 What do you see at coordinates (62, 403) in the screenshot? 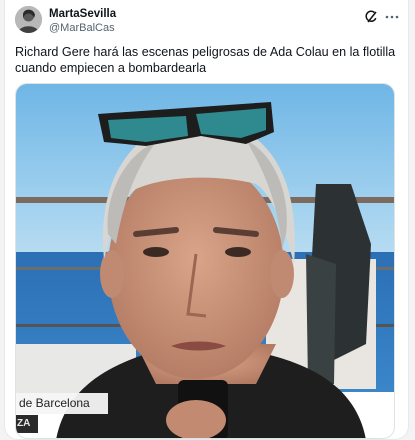
I see `video-caption: de Barcelona` at bounding box center [62, 403].